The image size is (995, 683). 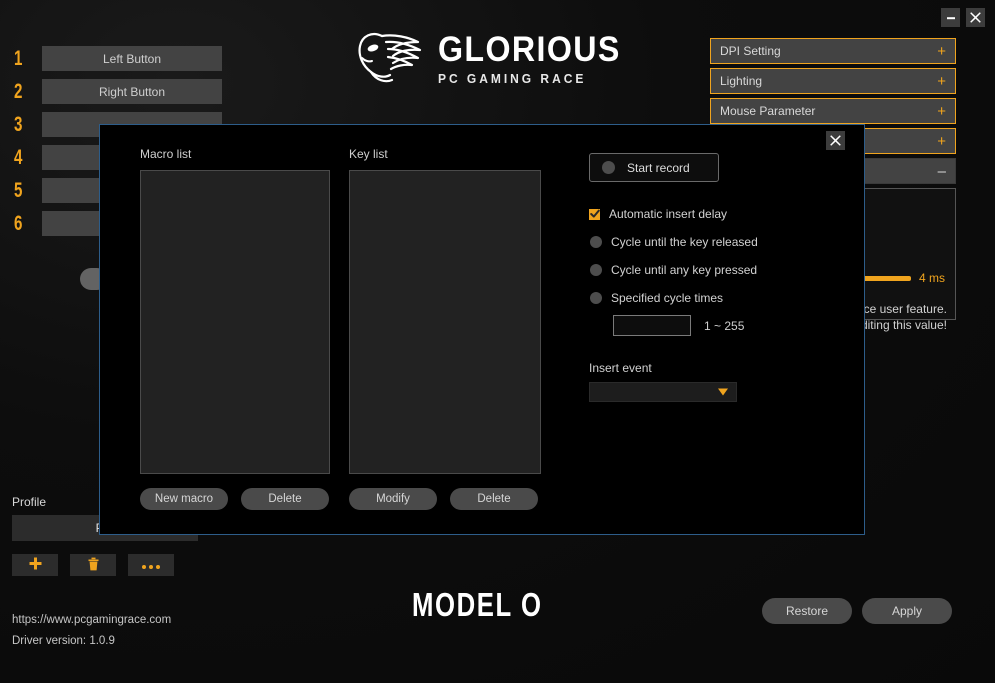 I want to click on key-assignment-row: 2 Right Button, so click(x=118, y=91).